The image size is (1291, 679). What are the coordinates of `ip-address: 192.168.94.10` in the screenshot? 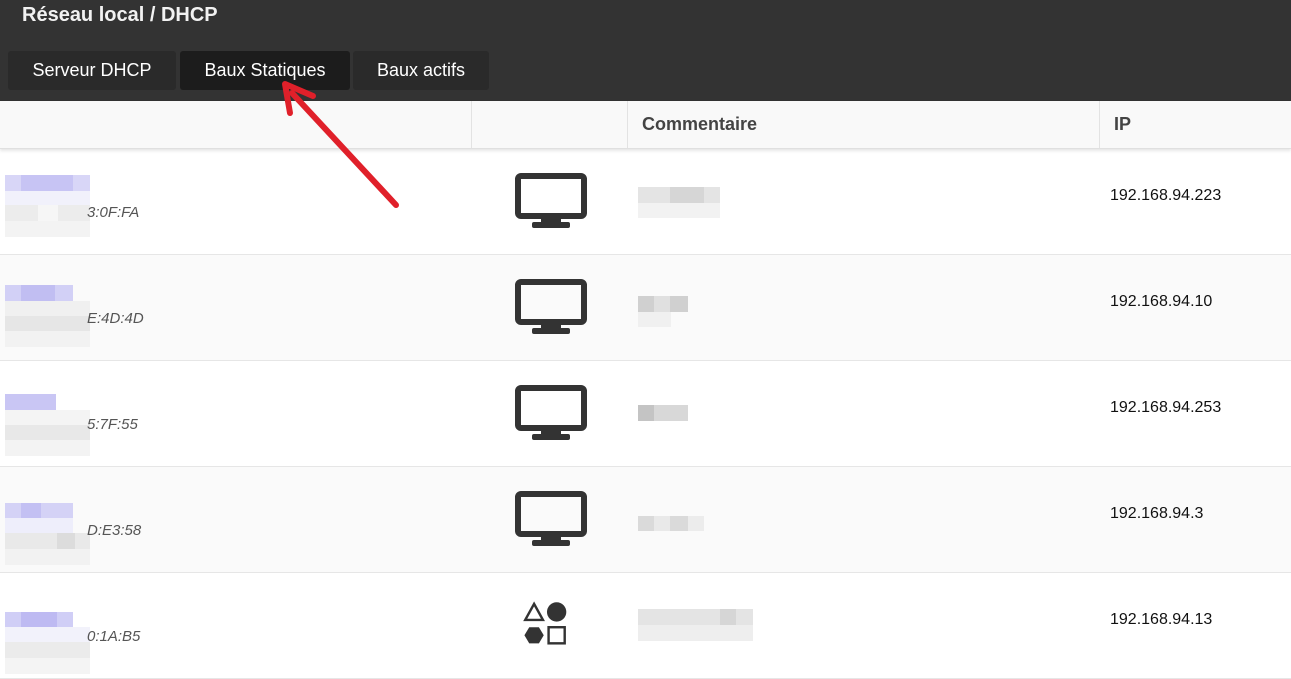 It's located at (1161, 301).